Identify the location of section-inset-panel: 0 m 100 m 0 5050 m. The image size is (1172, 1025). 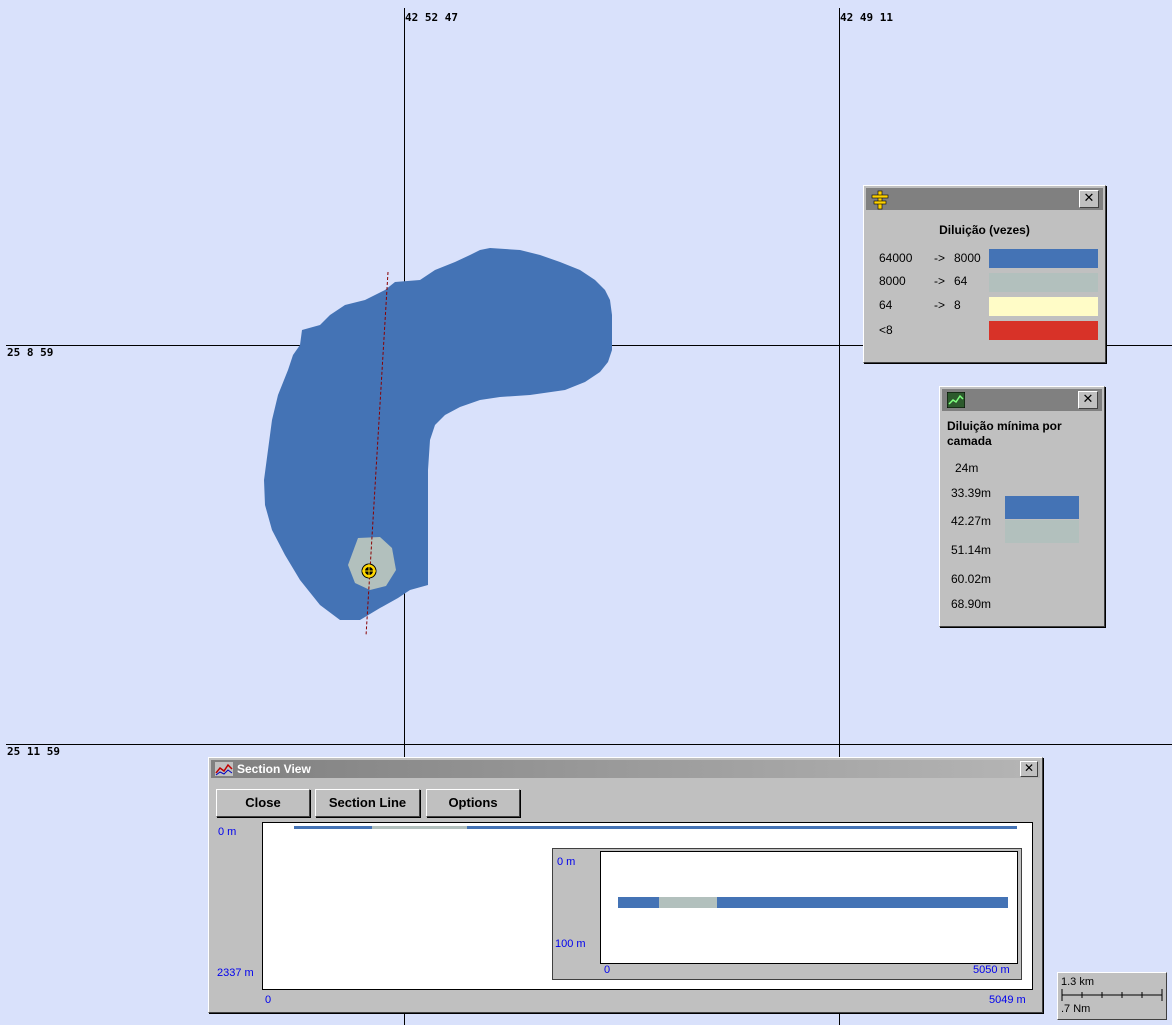
(787, 914).